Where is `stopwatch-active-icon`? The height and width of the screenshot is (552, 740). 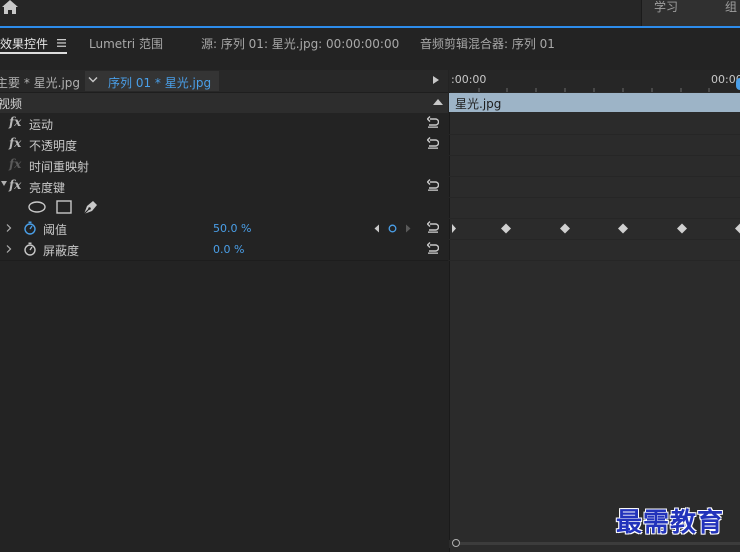
stopwatch-active-icon is located at coordinates (30, 228).